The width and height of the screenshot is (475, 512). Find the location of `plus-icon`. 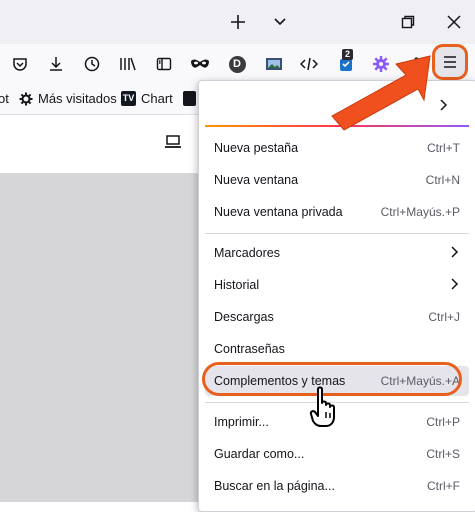

plus-icon is located at coordinates (238, 22).